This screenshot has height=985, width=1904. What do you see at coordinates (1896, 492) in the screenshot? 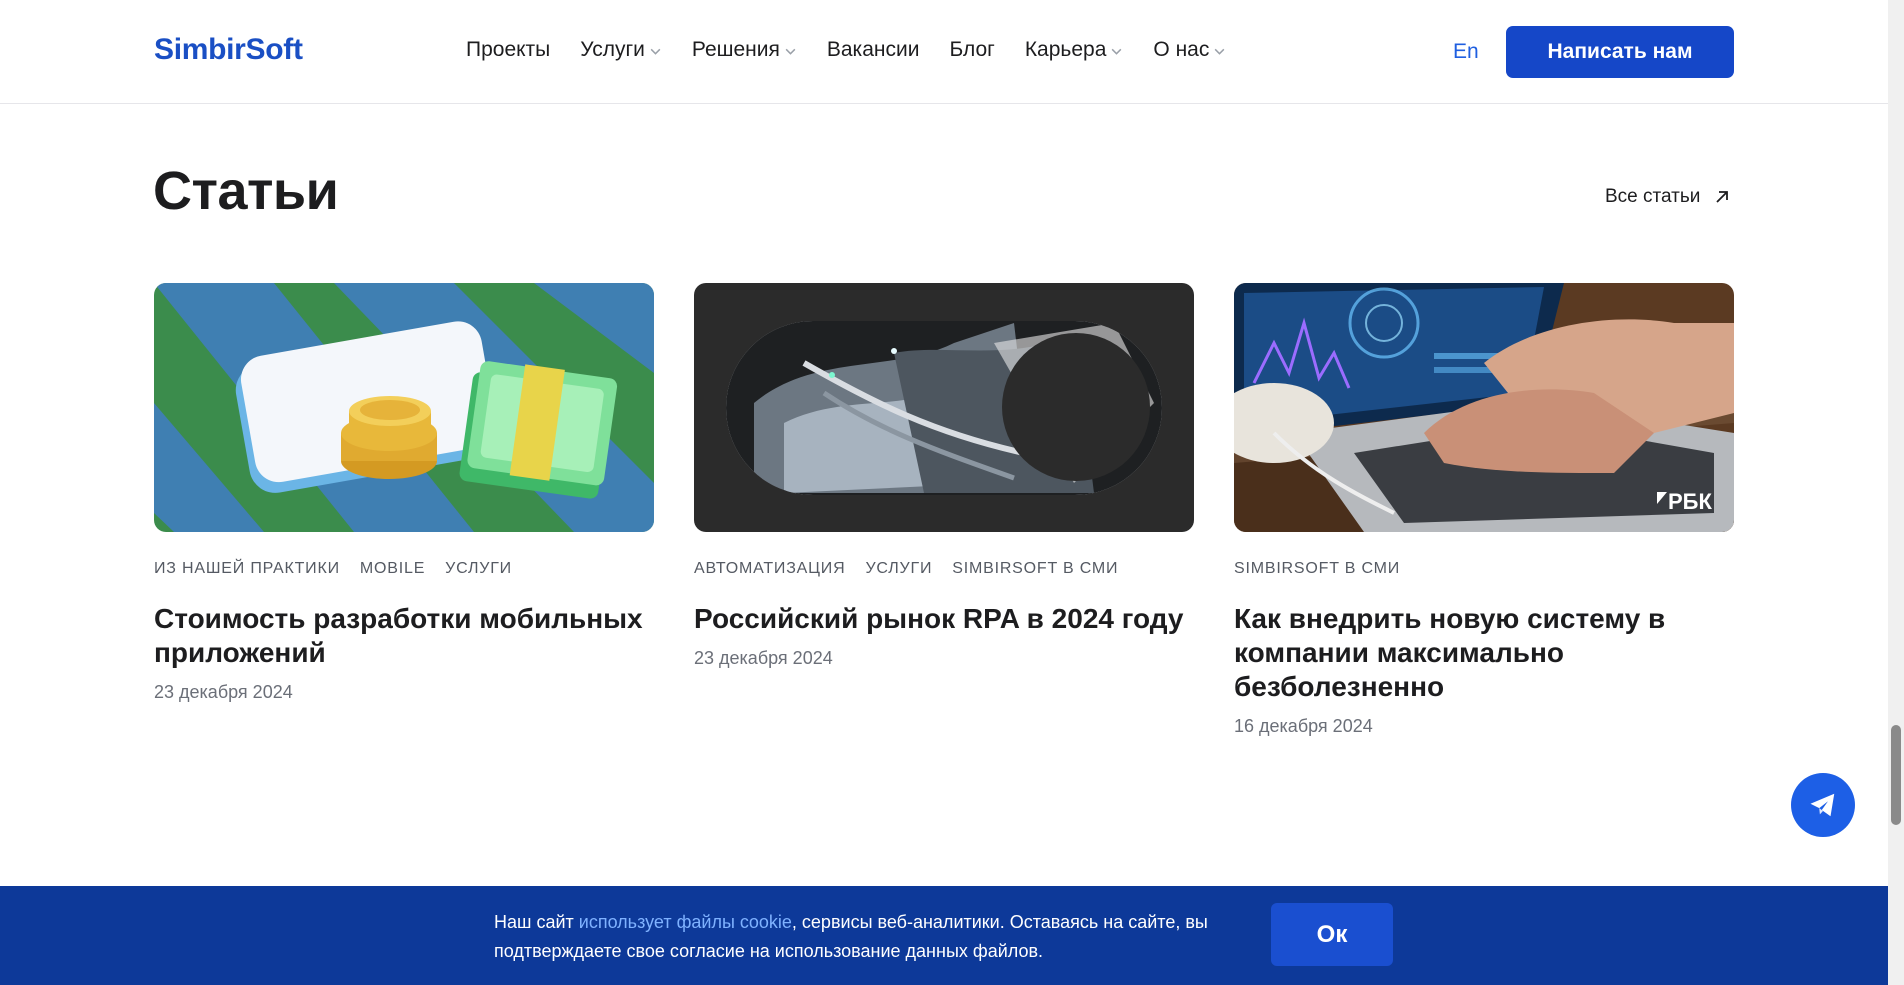
I see `scrollbar` at bounding box center [1896, 492].